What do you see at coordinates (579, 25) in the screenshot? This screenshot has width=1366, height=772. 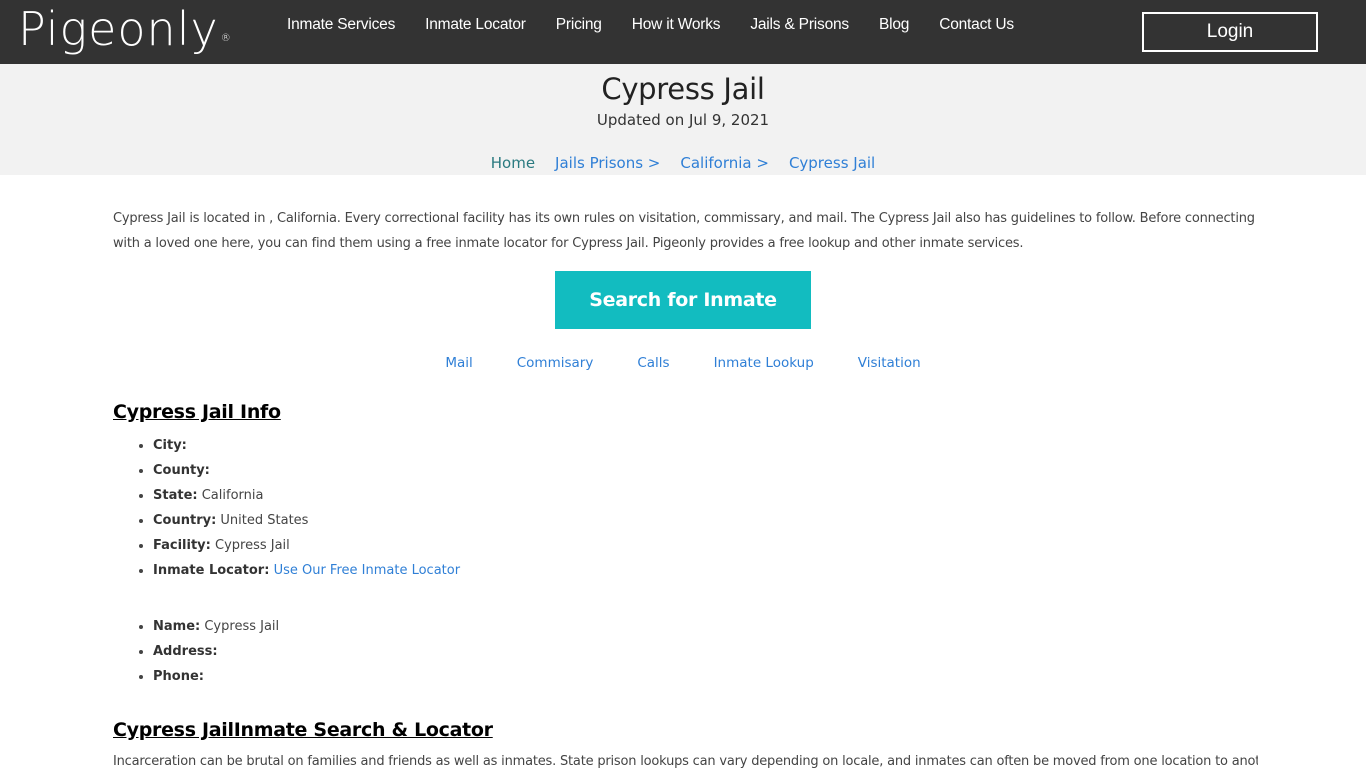 I see `nav-pricing: Pricing` at bounding box center [579, 25].